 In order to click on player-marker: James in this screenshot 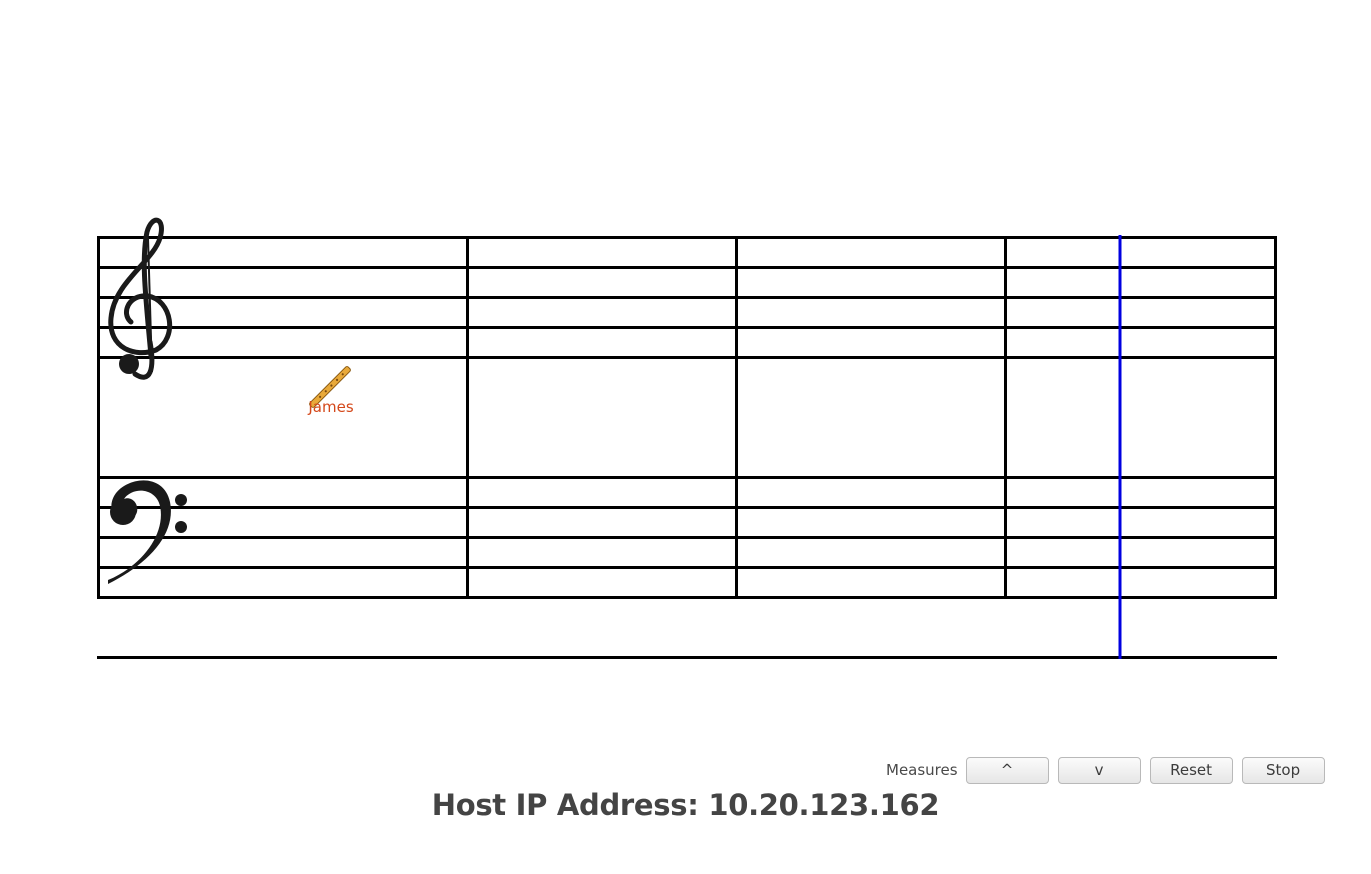, I will do `click(330, 391)`.